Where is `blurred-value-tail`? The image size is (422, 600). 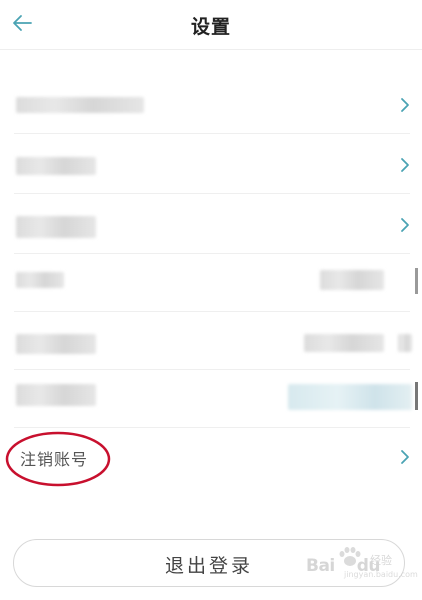
blurred-value-tail is located at coordinates (405, 343).